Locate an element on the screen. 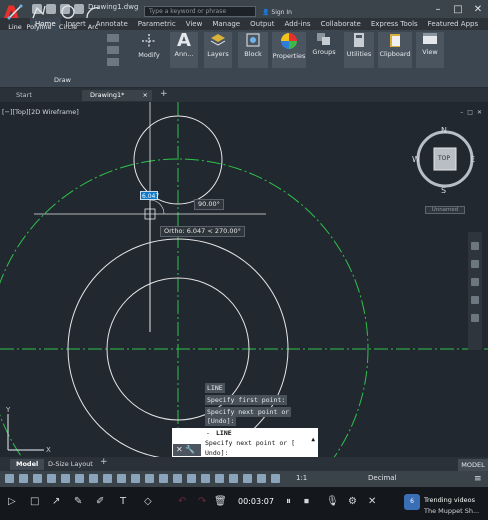 This screenshot has height=520, width=488. ucs-x-label: X is located at coordinates (48, 450).